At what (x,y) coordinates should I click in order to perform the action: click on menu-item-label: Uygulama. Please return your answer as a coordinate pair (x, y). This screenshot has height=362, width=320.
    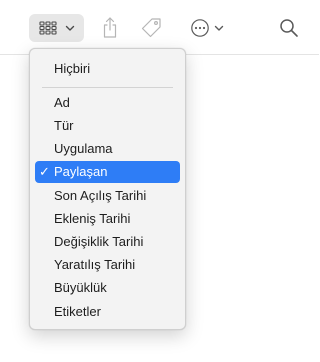
    Looking at the image, I should click on (83, 148).